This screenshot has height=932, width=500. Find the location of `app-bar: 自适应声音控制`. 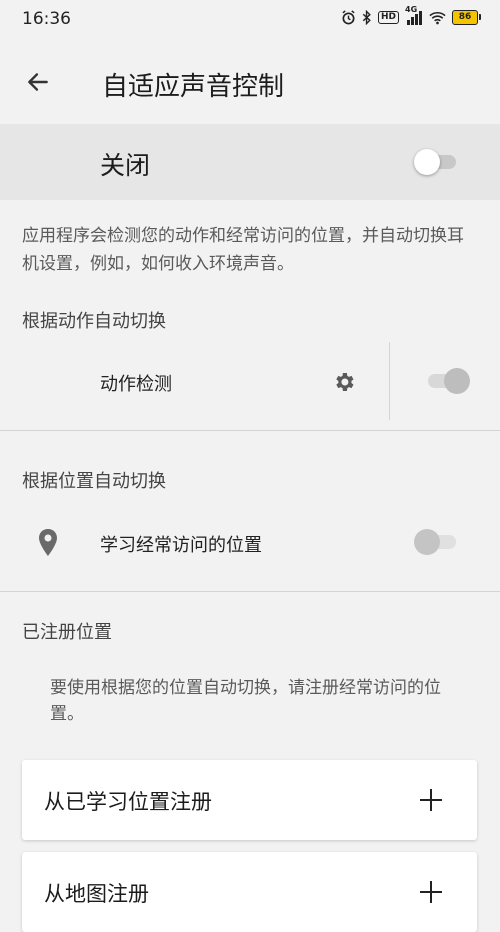

app-bar: 自适应声音控制 is located at coordinates (250, 82).